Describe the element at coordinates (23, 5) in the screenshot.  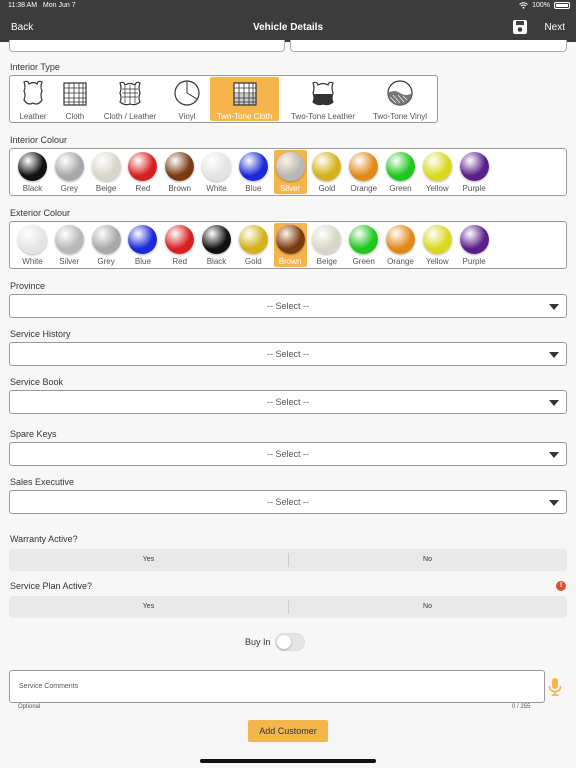
I see `status-time: 11:38 AM` at that location.